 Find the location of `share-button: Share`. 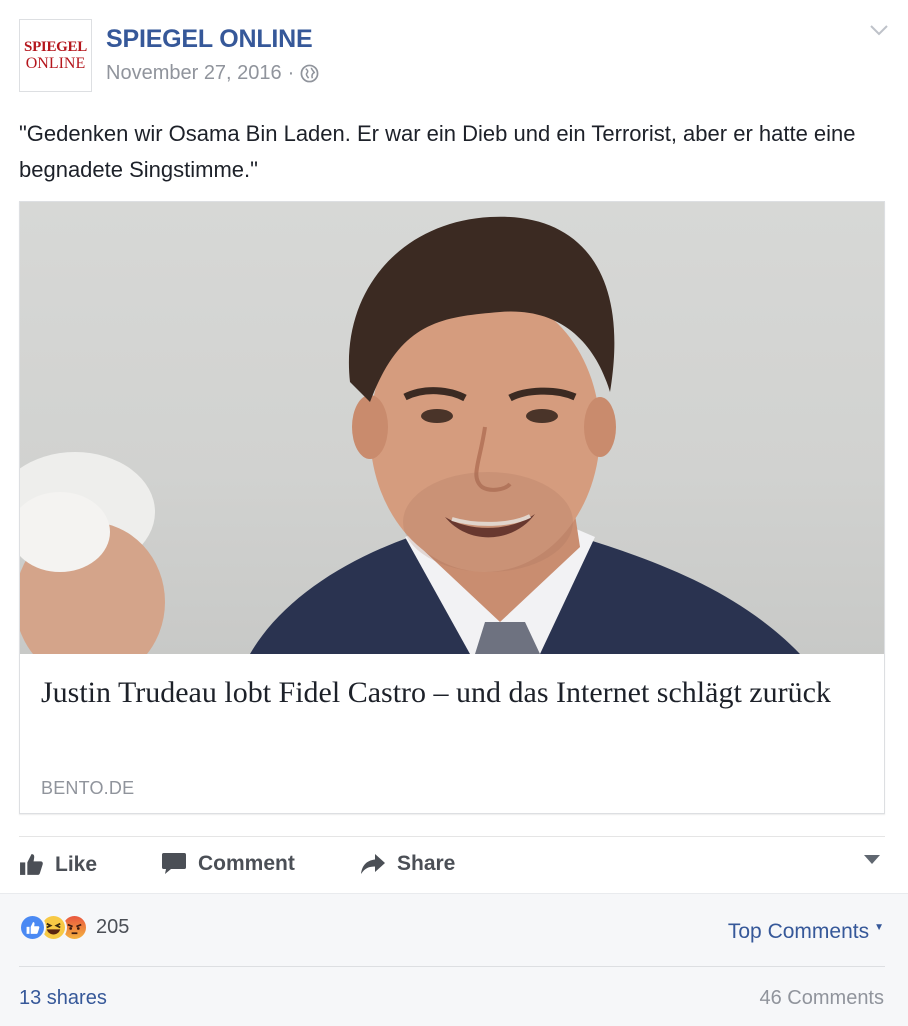

share-button: Share is located at coordinates (407, 864).